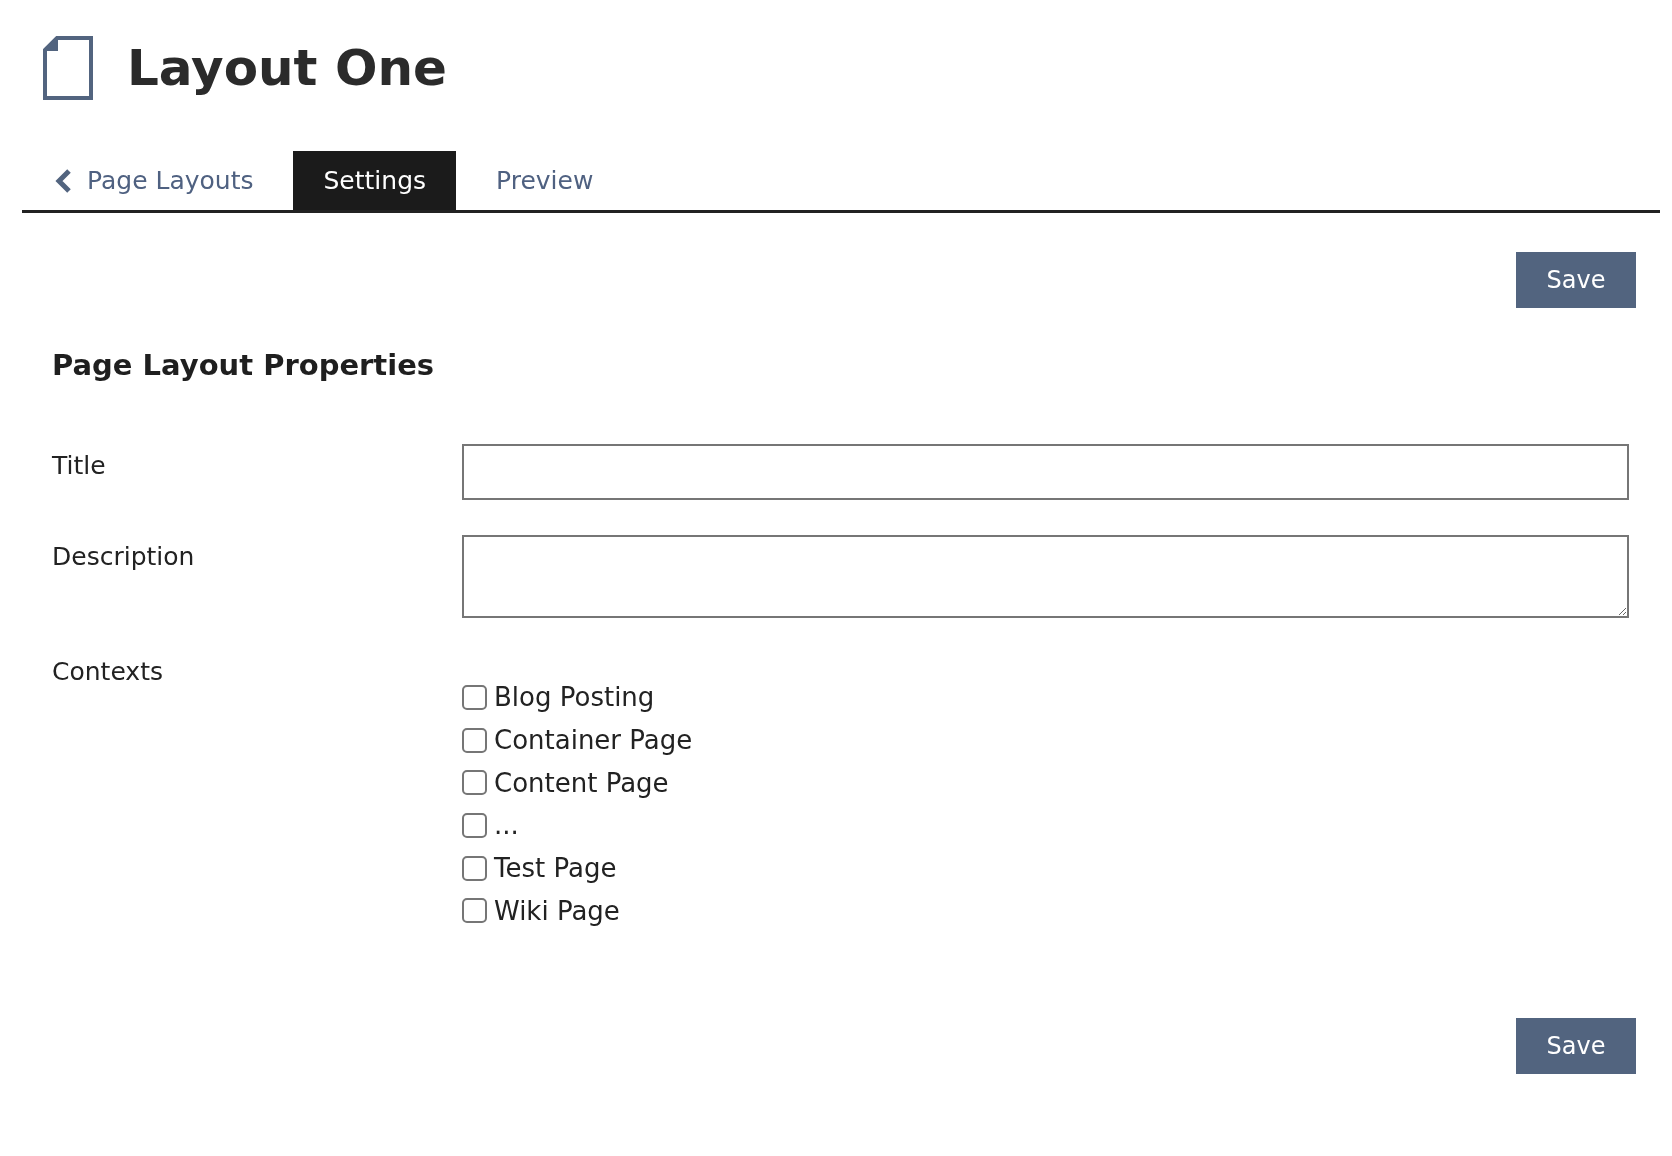 This screenshot has height=1156, width=1672. Describe the element at coordinates (108, 672) in the screenshot. I see `field-label: Contexts` at that location.